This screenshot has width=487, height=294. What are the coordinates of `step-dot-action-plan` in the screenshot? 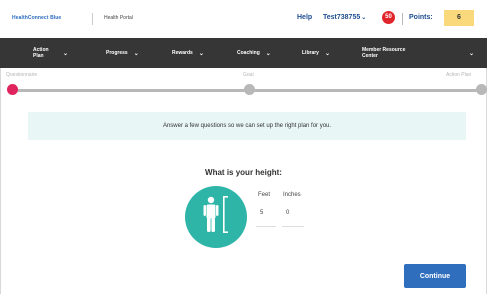 It's located at (481, 89).